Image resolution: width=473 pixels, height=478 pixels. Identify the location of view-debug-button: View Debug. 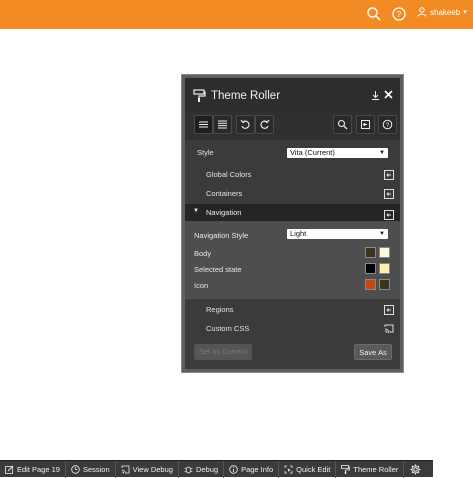
(147, 469).